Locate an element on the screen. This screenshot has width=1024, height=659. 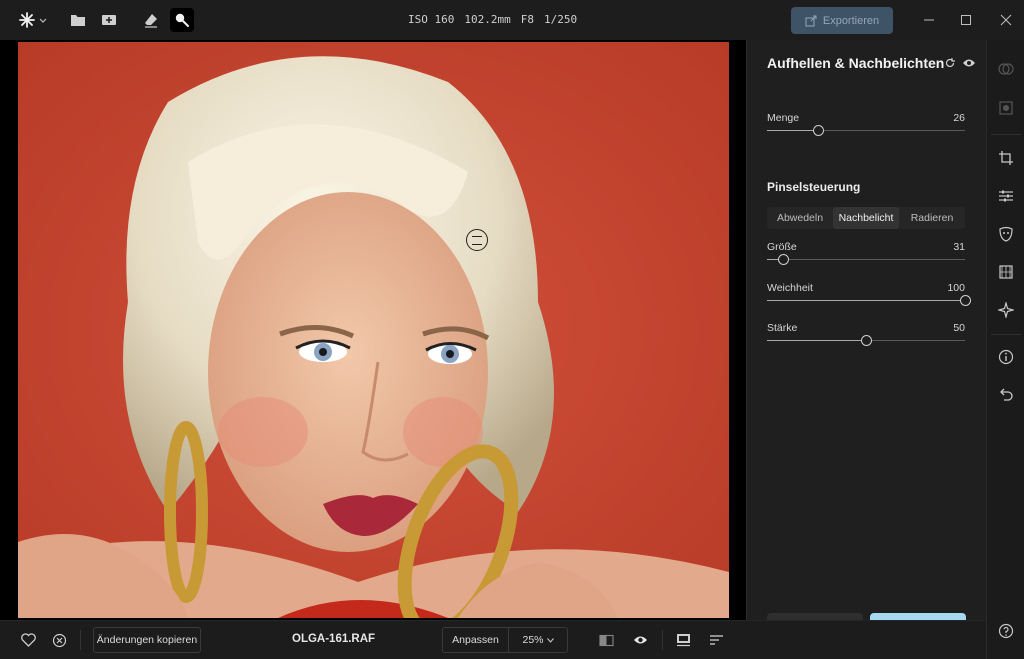
undo-icon is located at coordinates (1006, 394).